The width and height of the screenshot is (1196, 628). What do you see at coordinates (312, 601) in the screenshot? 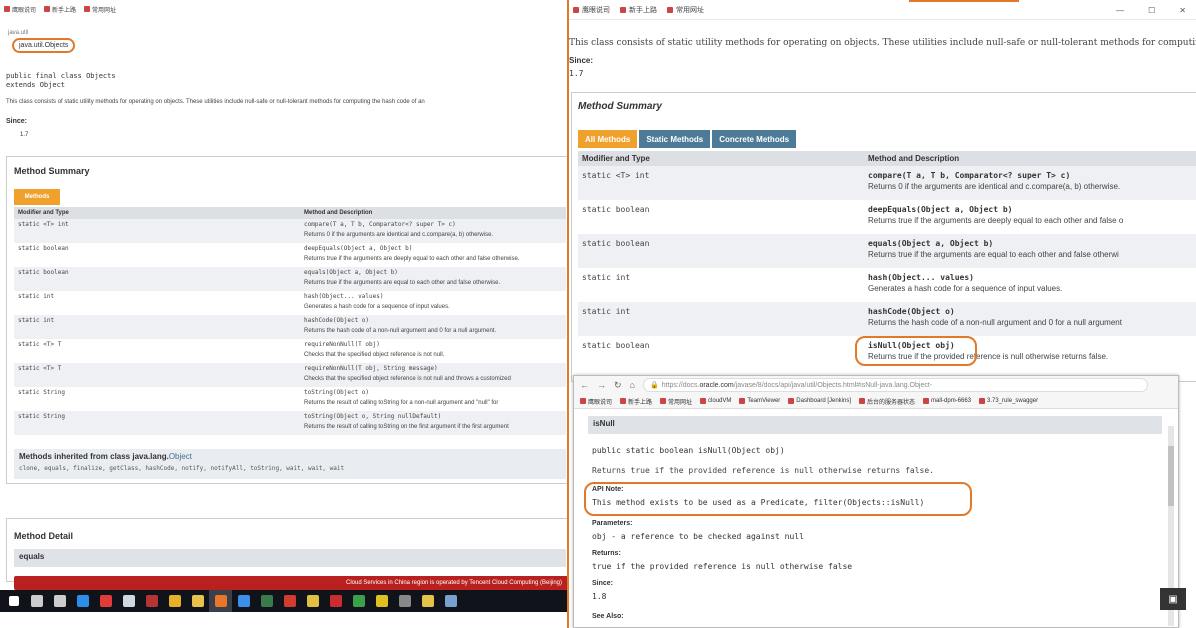
I see `taskbar-app-chat` at bounding box center [312, 601].